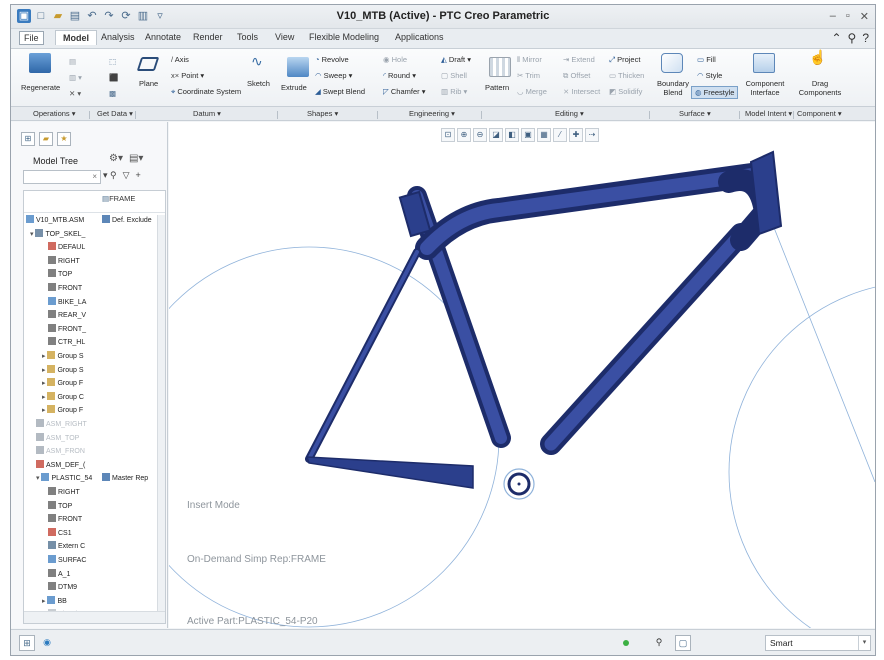 Image resolution: width=884 pixels, height=660 pixels. I want to click on group-shapes: Shapes ▾, so click(322, 113).